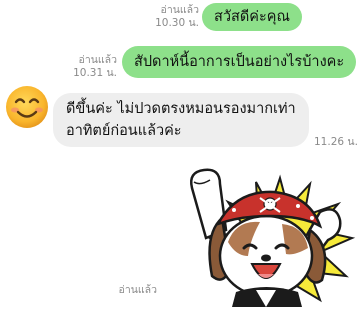 Image resolution: width=360 pixels, height=311 pixels. I want to click on message-meta: อ่านแล้ว 10.31 น., so click(77, 67).